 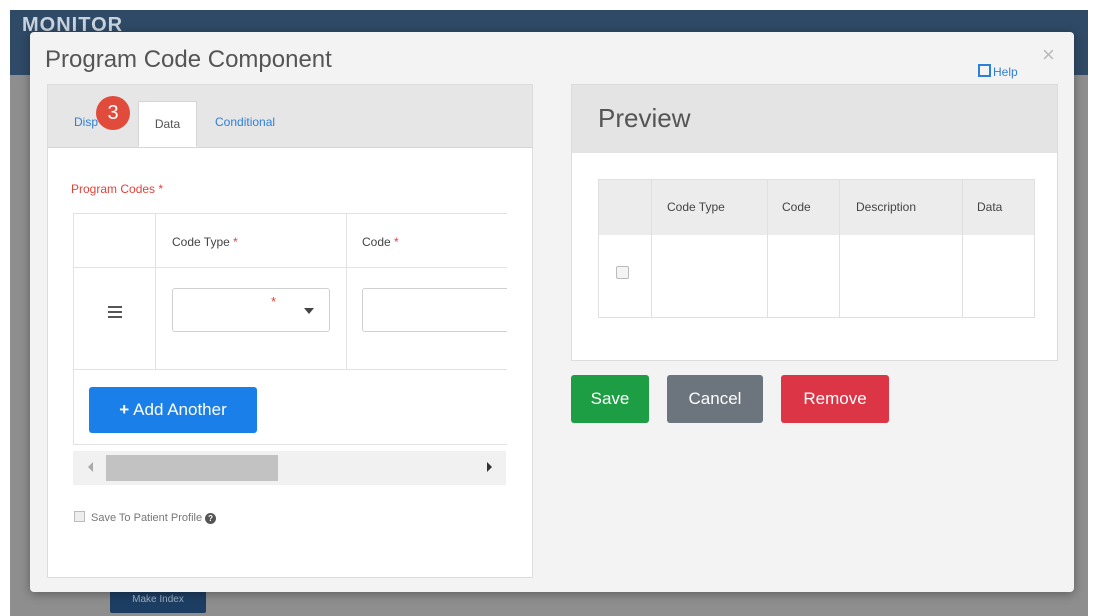 I want to click on settings-tab-bar: Disp Data Conditional 3, so click(x=290, y=116).